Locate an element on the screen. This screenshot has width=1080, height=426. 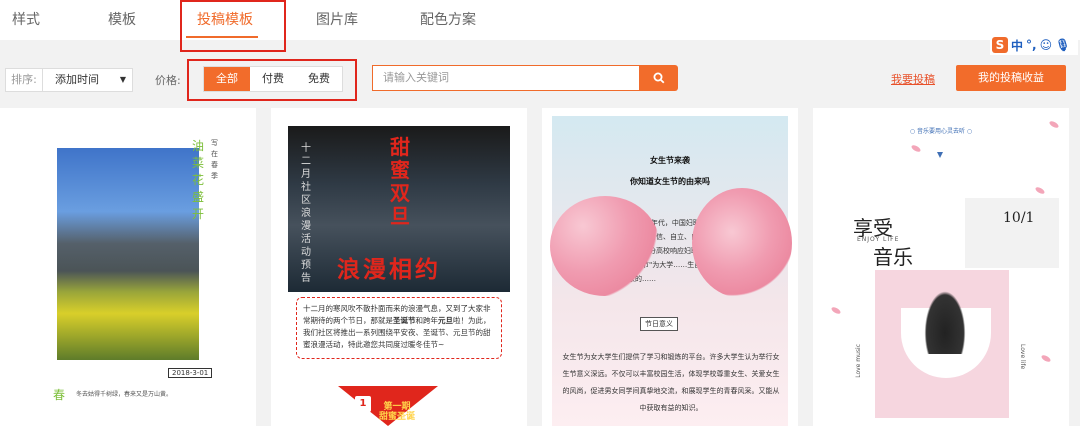
card-image is located at coordinates (128, 254).